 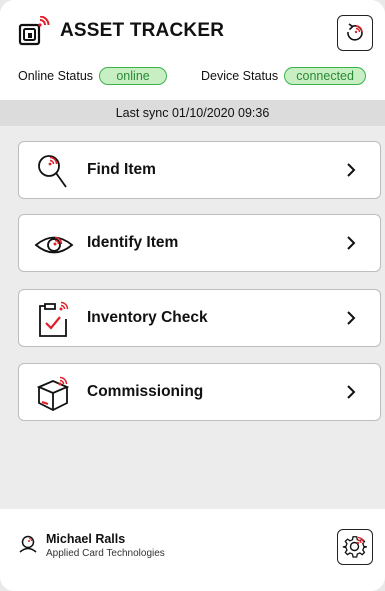 I want to click on device-status-badge: connected, so click(x=325, y=76).